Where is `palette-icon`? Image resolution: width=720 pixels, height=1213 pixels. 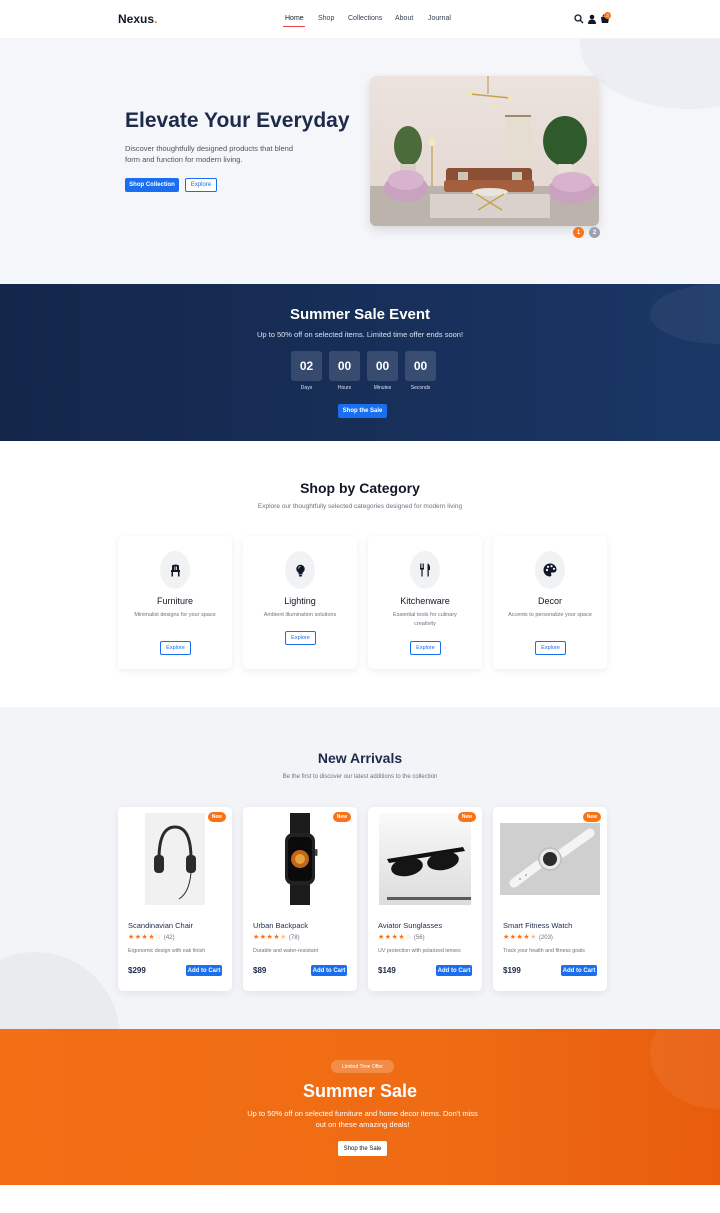
palette-icon is located at coordinates (550, 570).